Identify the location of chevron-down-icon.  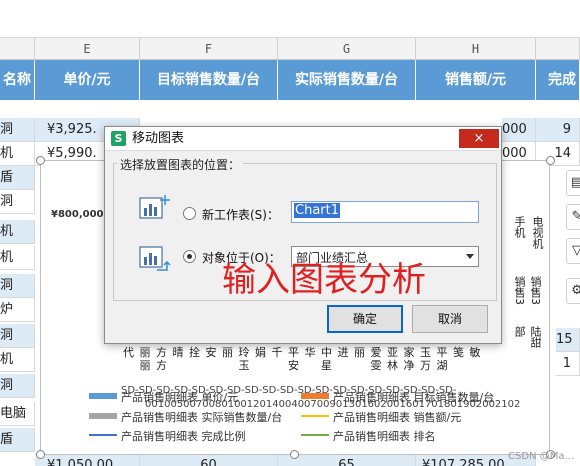
(470, 256).